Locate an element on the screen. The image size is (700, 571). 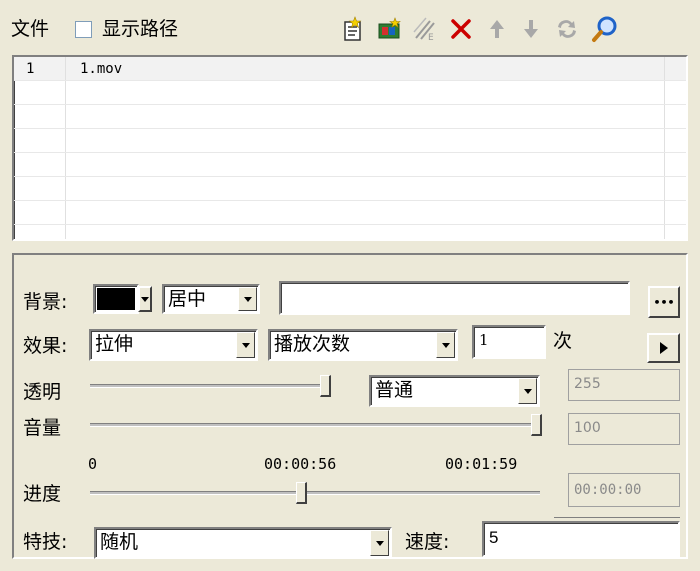
background-path-input is located at coordinates (454, 298).